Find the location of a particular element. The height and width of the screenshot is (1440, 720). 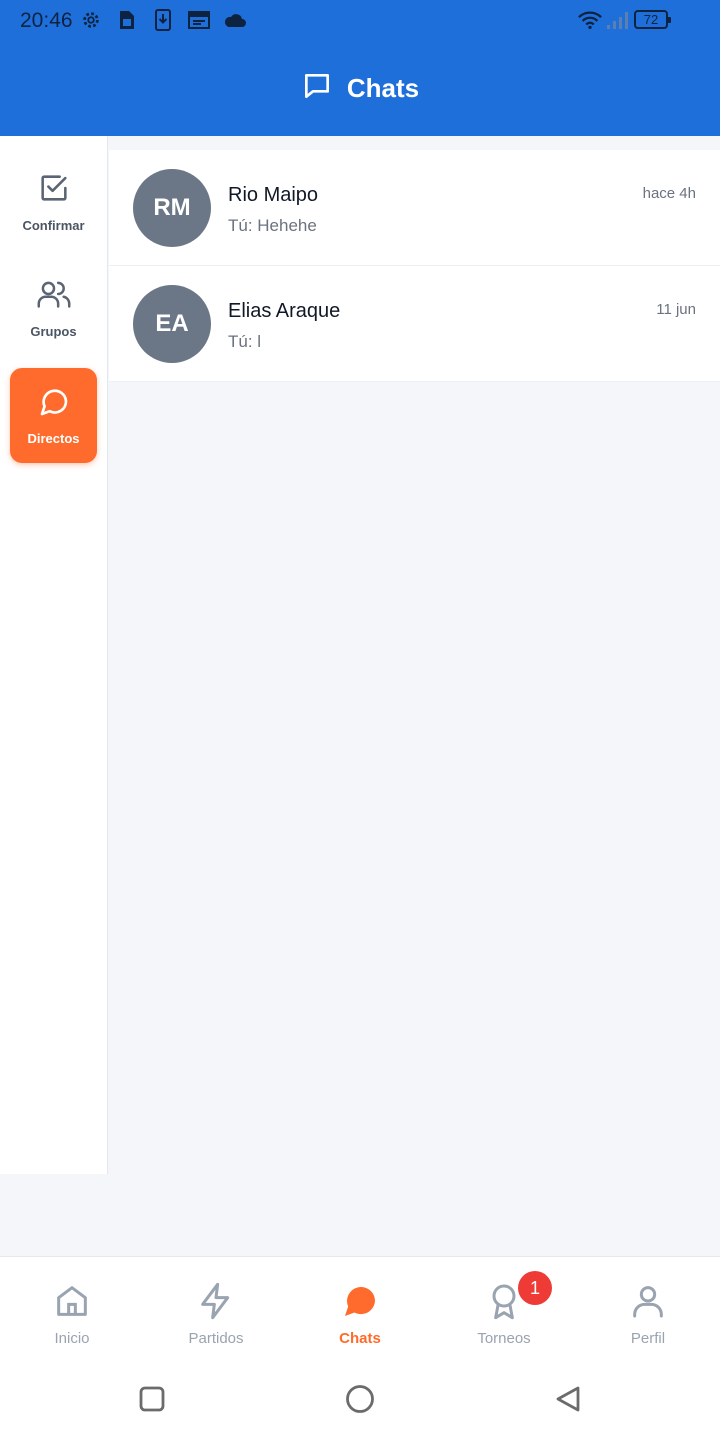

nav-label: Chats is located at coordinates (360, 1338).